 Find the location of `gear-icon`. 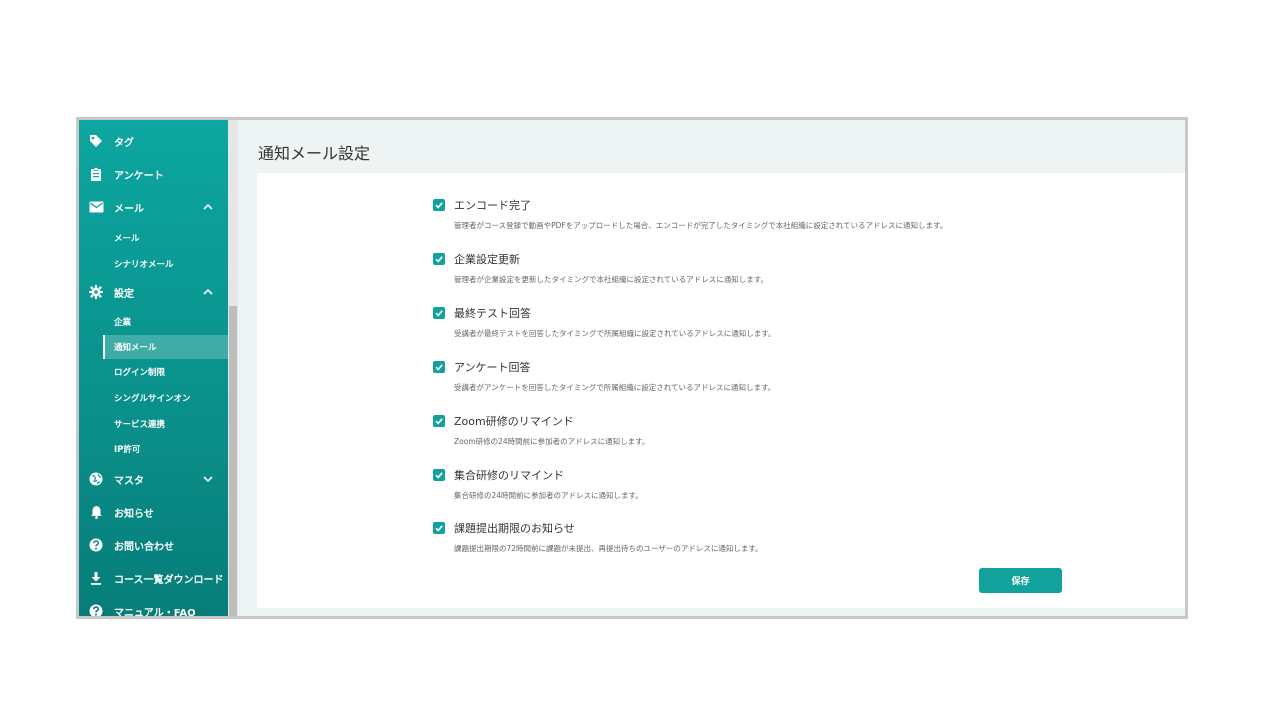

gear-icon is located at coordinates (96, 292).